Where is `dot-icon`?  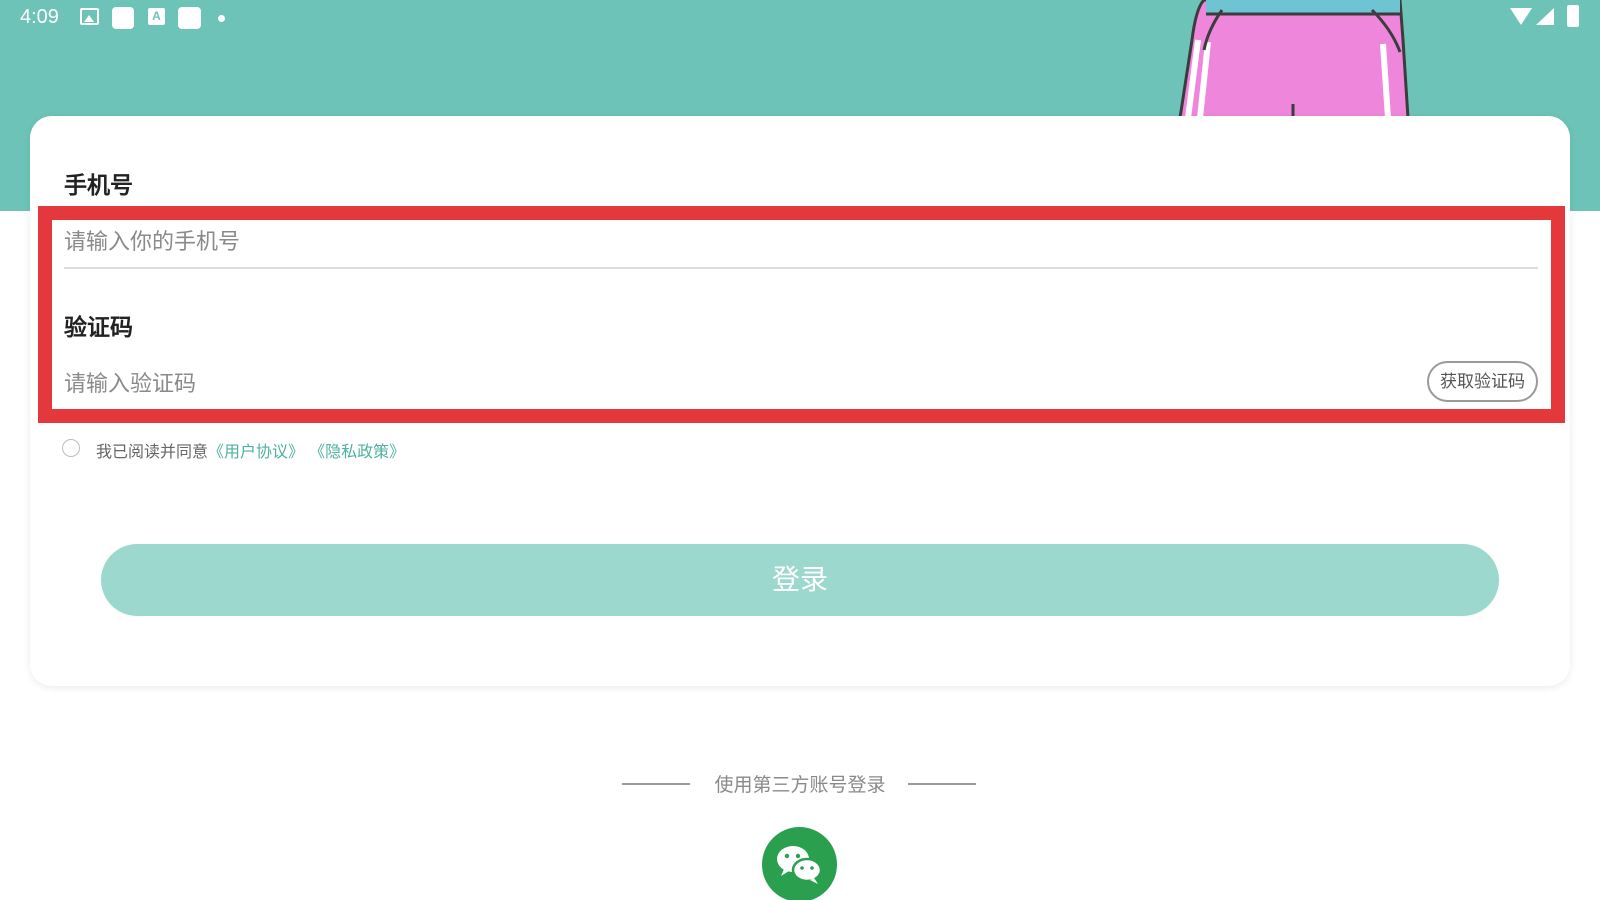 dot-icon is located at coordinates (221, 18).